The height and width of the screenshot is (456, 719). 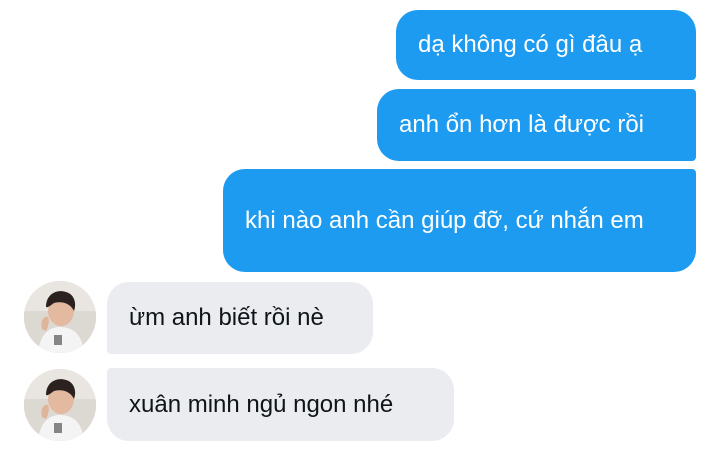 What do you see at coordinates (530, 44) in the screenshot?
I see `message-text: dạ không có gì đâu ạ` at bounding box center [530, 44].